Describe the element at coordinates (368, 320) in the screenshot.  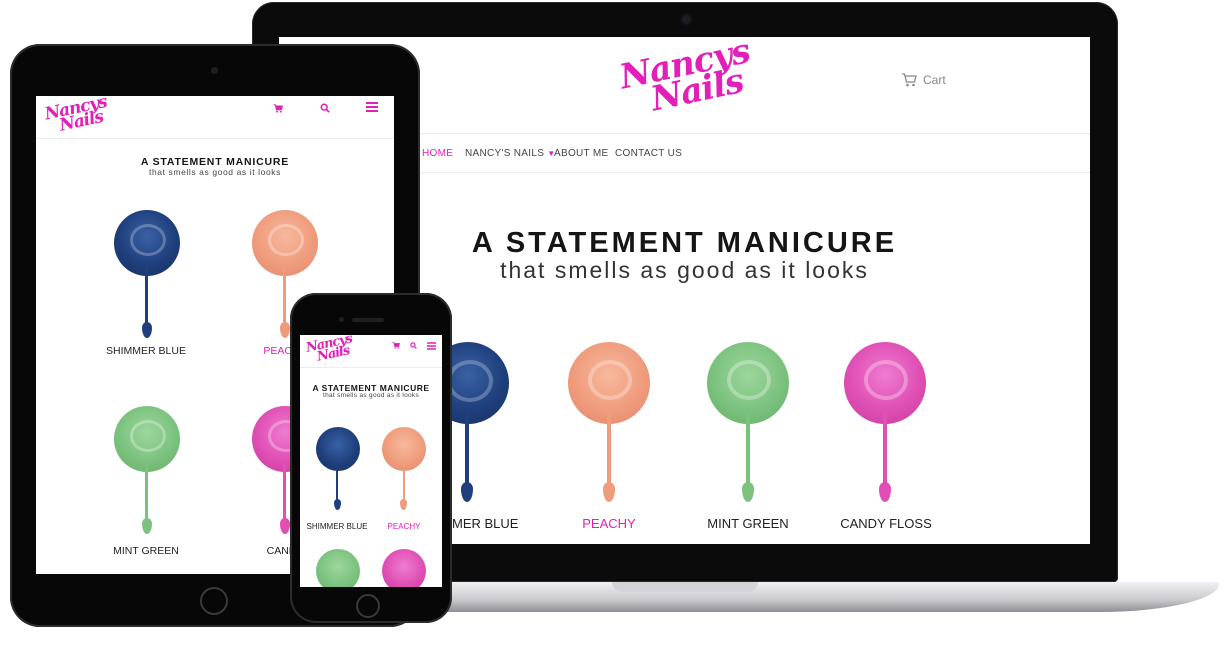
I see `phone-speaker` at that location.